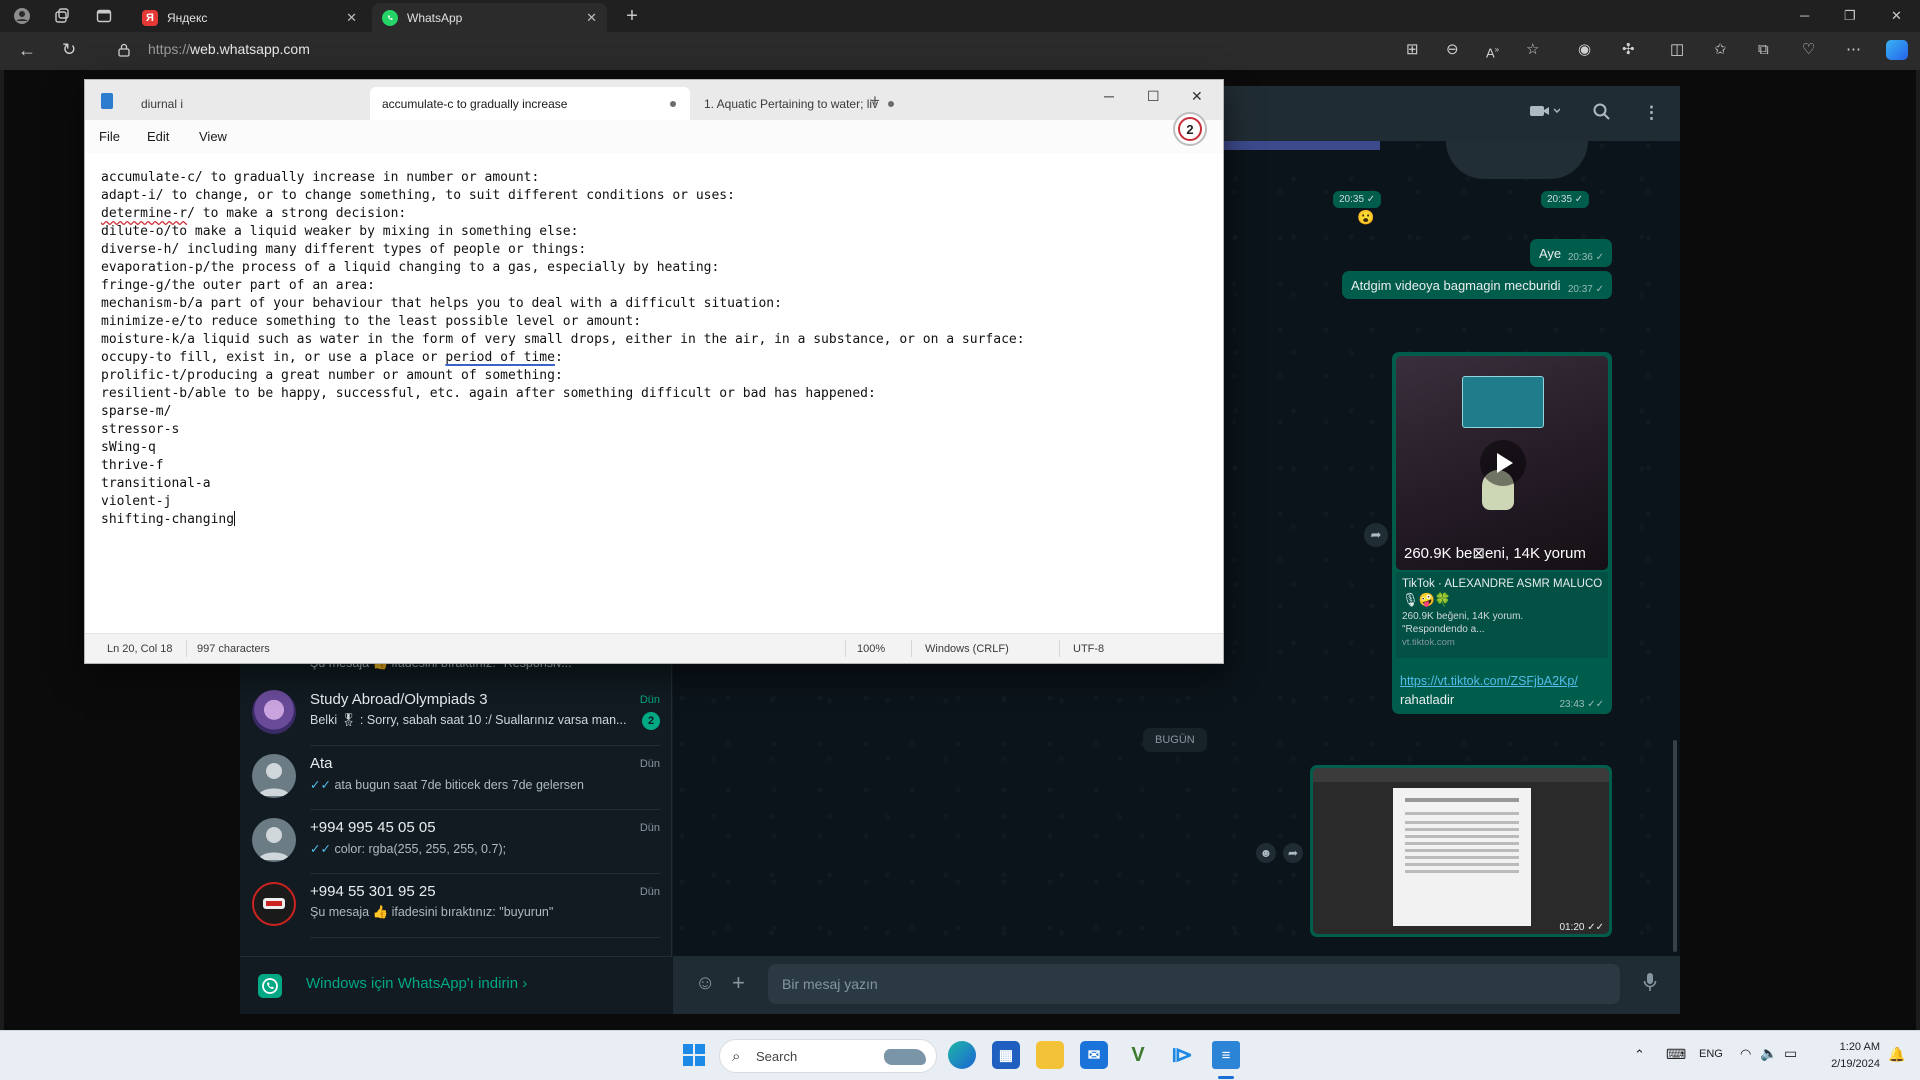  What do you see at coordinates (27, 50) in the screenshot?
I see `back-icon: ←` at bounding box center [27, 50].